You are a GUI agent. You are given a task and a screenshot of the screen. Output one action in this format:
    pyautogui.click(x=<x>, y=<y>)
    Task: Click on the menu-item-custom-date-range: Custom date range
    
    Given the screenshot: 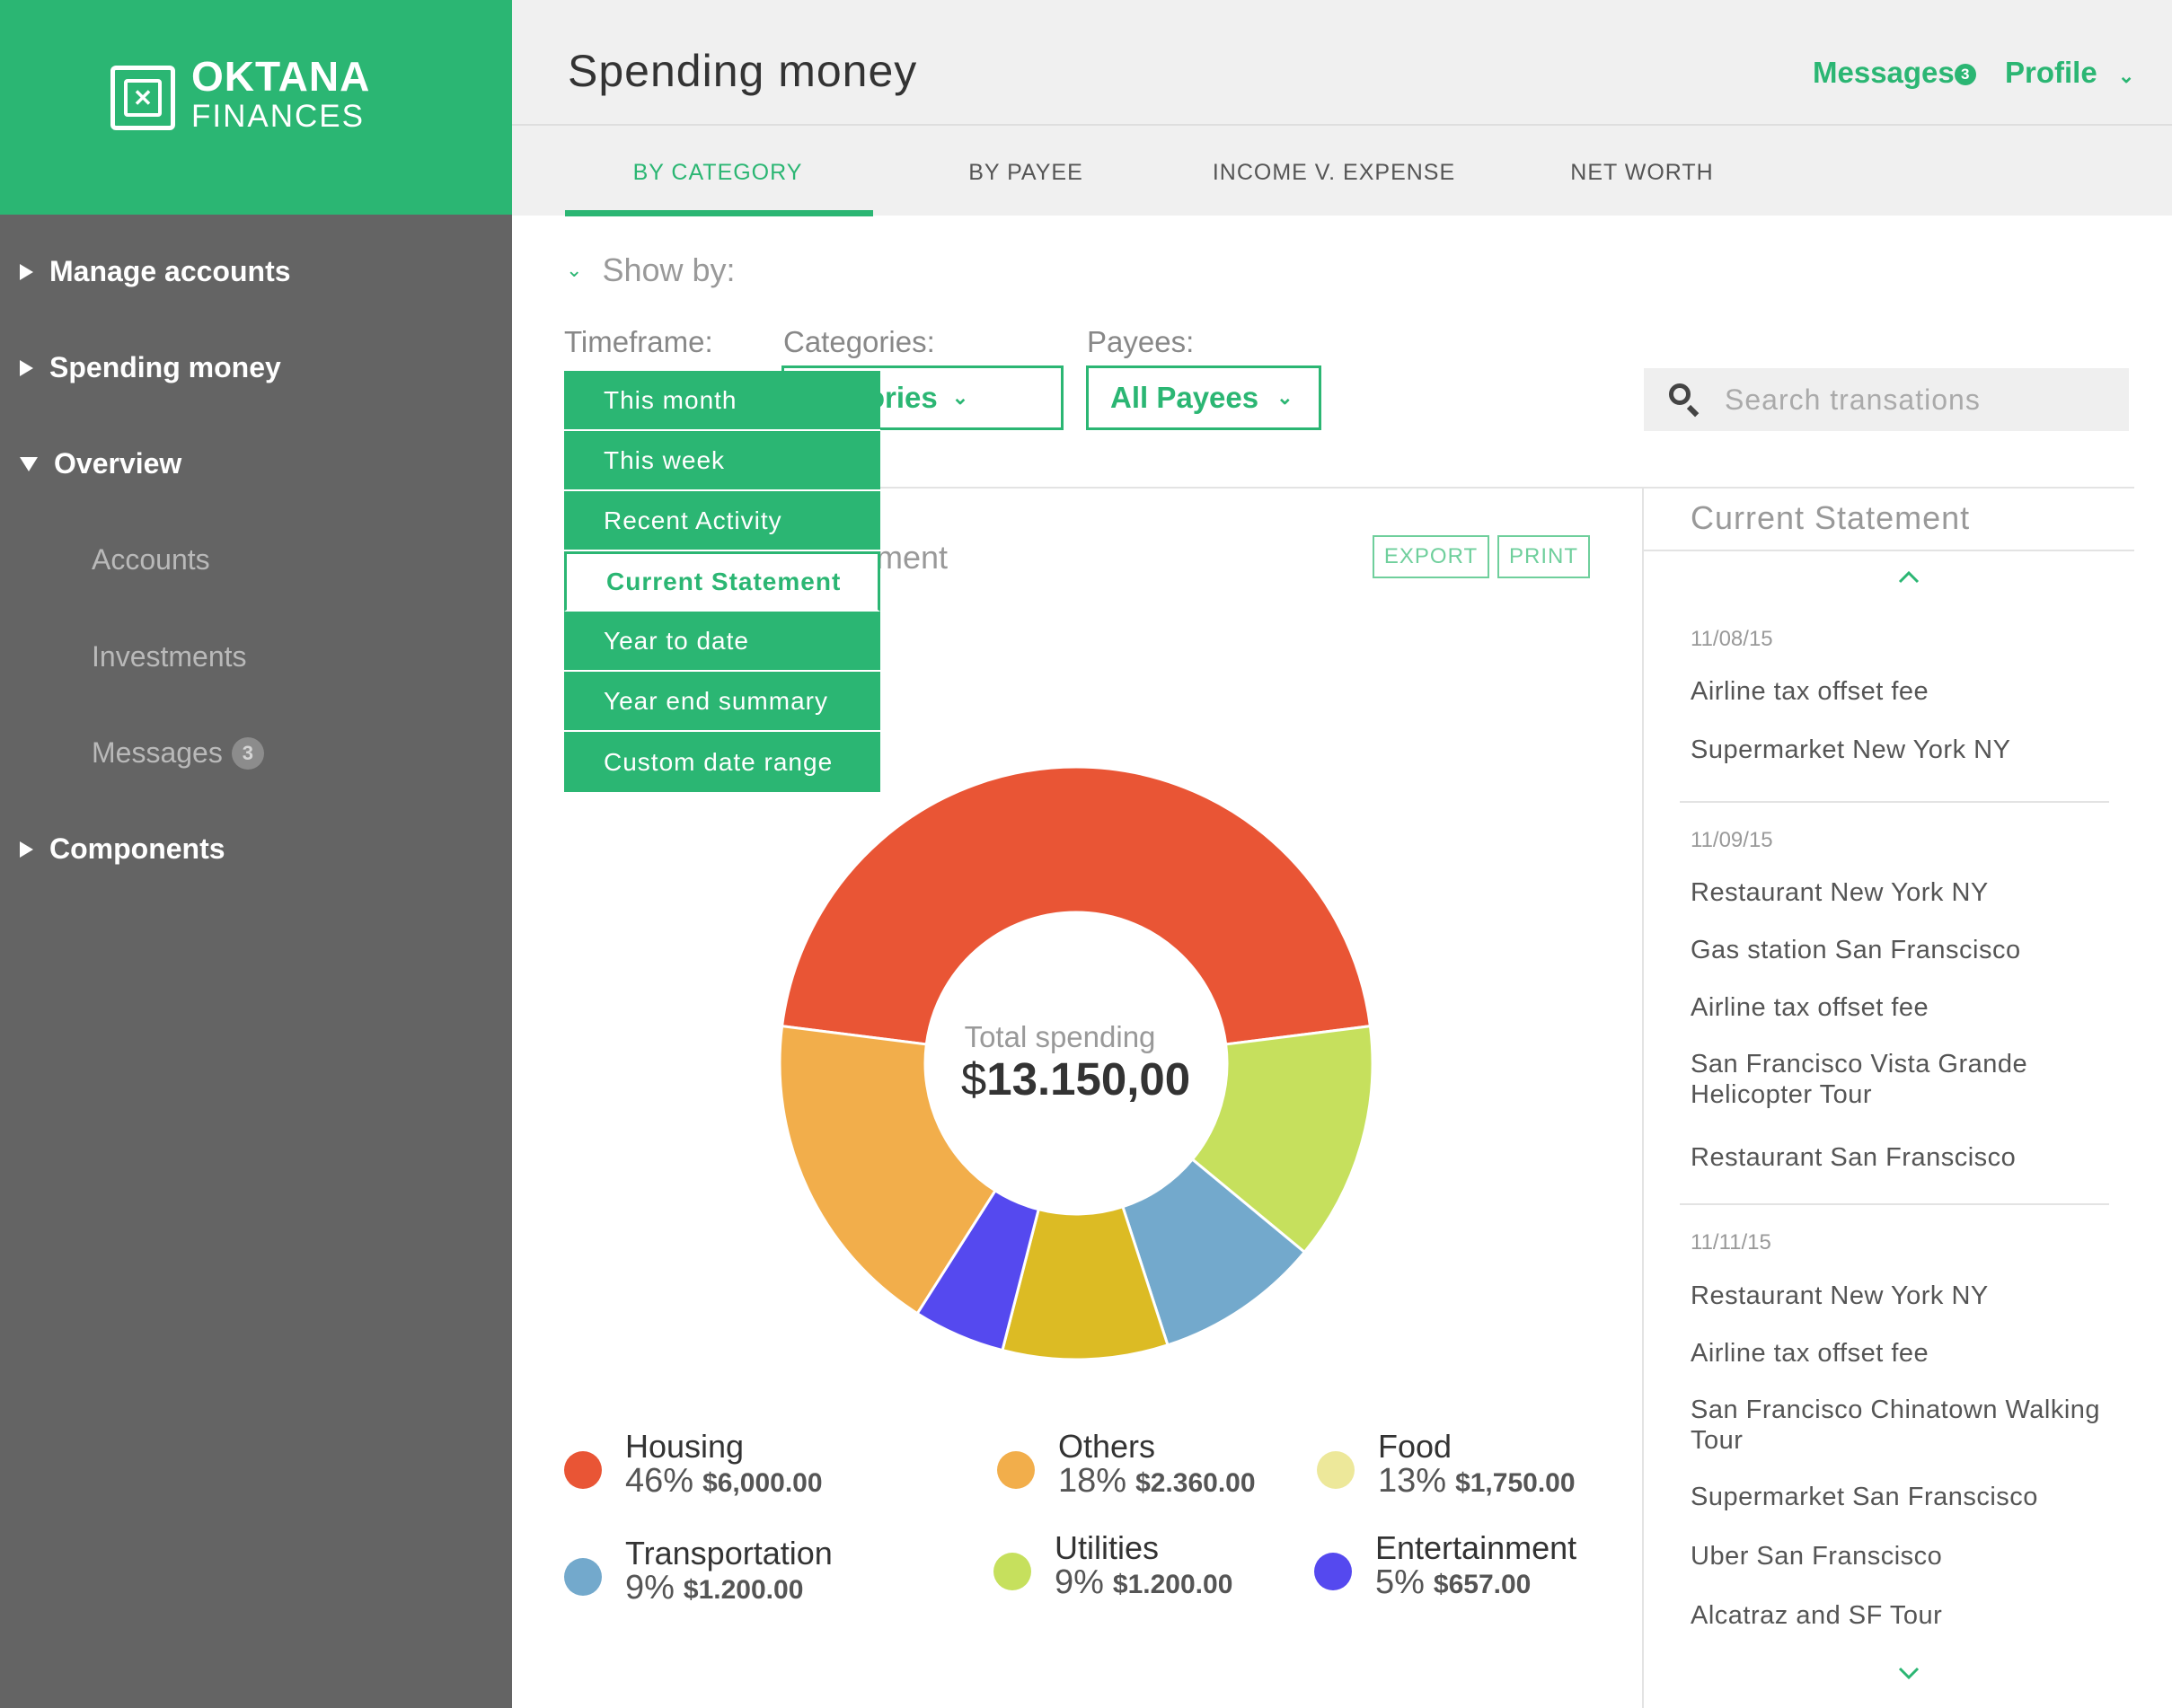 What is the action you would take?
    pyautogui.click(x=722, y=762)
    